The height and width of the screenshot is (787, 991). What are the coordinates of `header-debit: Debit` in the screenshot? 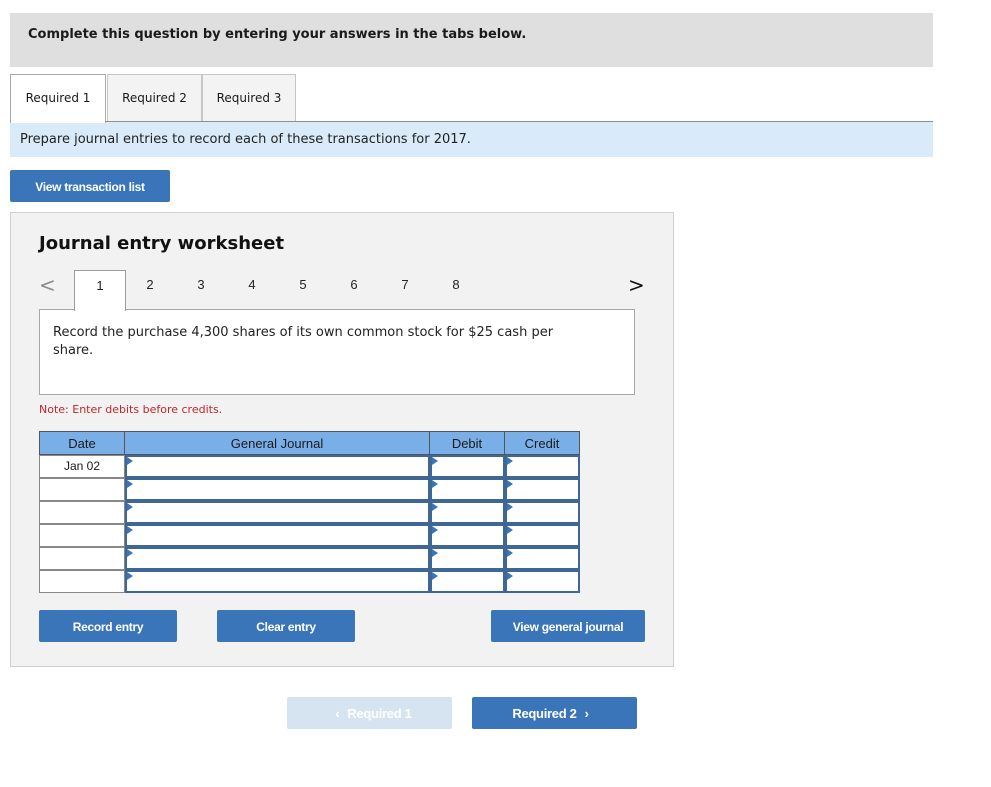 It's located at (467, 443).